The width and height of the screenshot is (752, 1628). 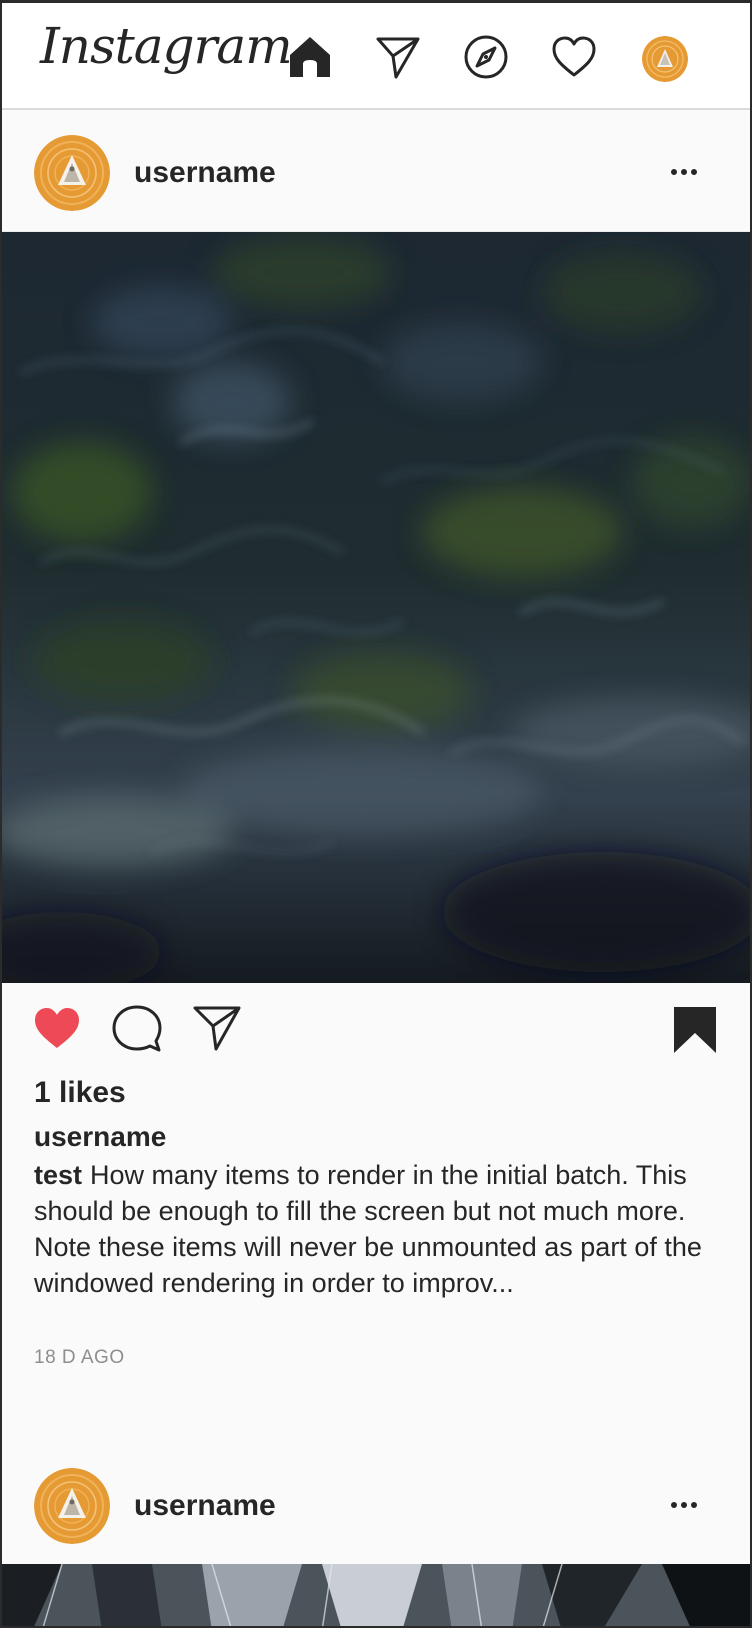 What do you see at coordinates (398, 57) in the screenshot?
I see `direct-message-icon` at bounding box center [398, 57].